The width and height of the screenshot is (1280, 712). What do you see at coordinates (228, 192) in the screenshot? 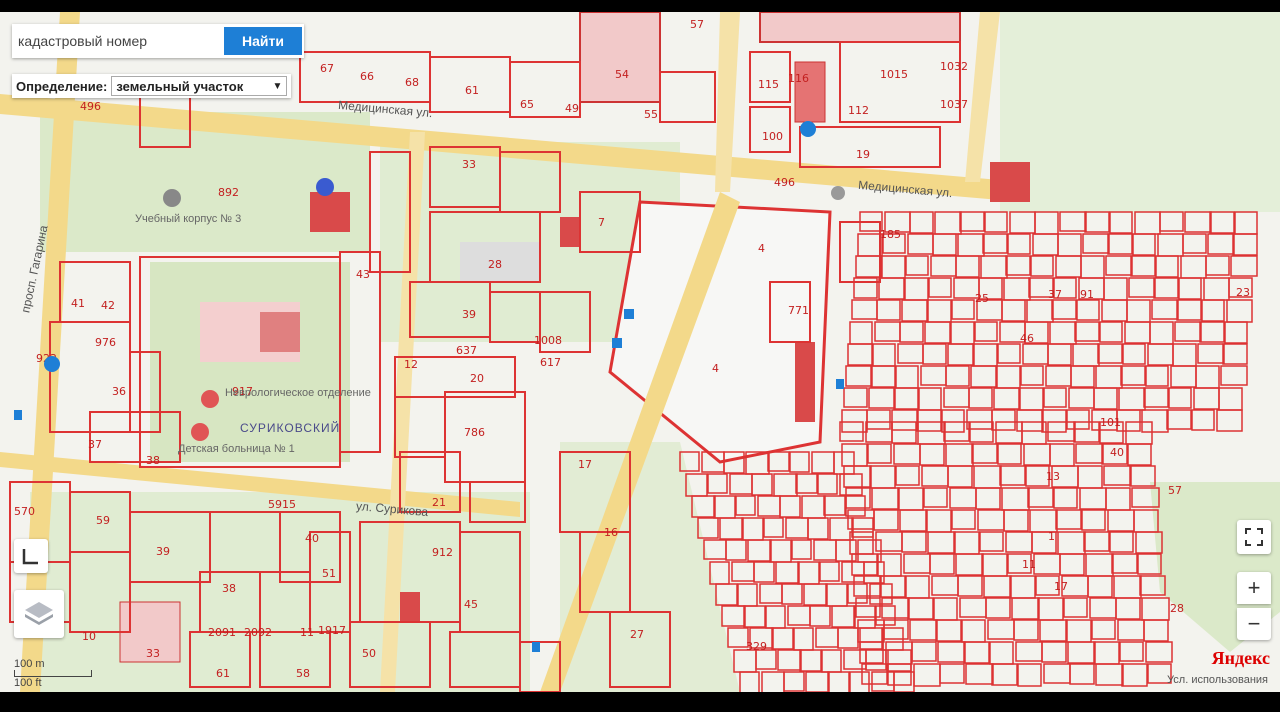
I see `parcel-number-label: 892` at bounding box center [228, 192].